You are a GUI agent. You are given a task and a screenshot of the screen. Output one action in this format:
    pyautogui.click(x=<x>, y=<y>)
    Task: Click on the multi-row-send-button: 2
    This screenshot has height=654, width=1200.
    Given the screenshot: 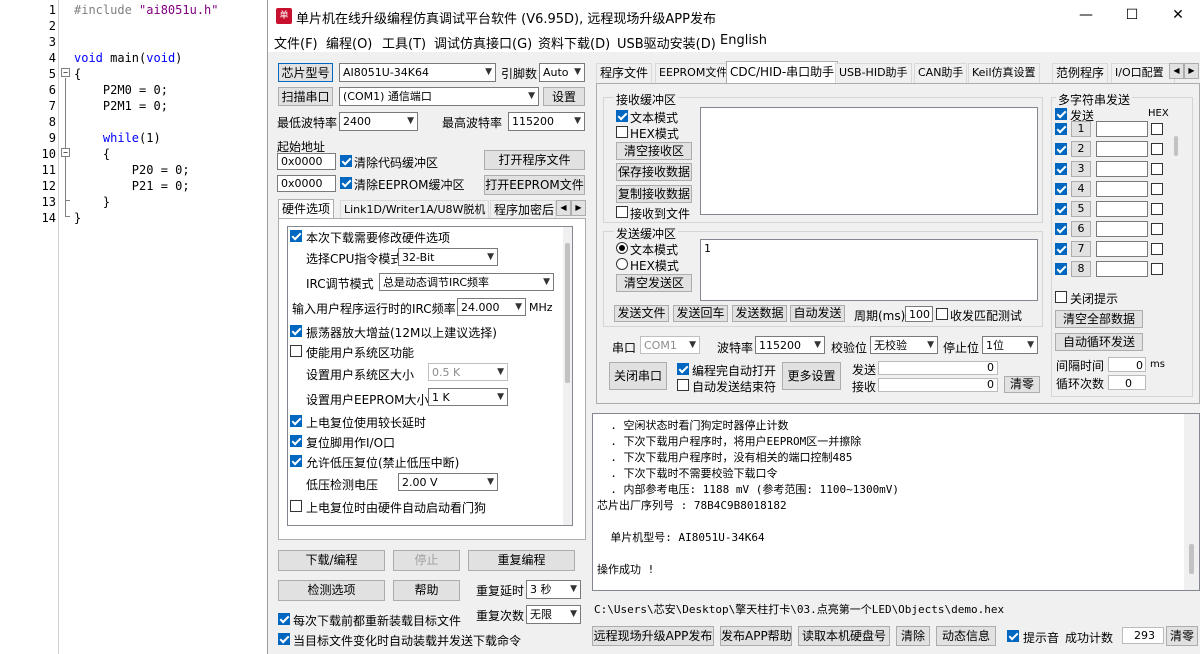 What is the action you would take?
    pyautogui.click(x=1081, y=149)
    